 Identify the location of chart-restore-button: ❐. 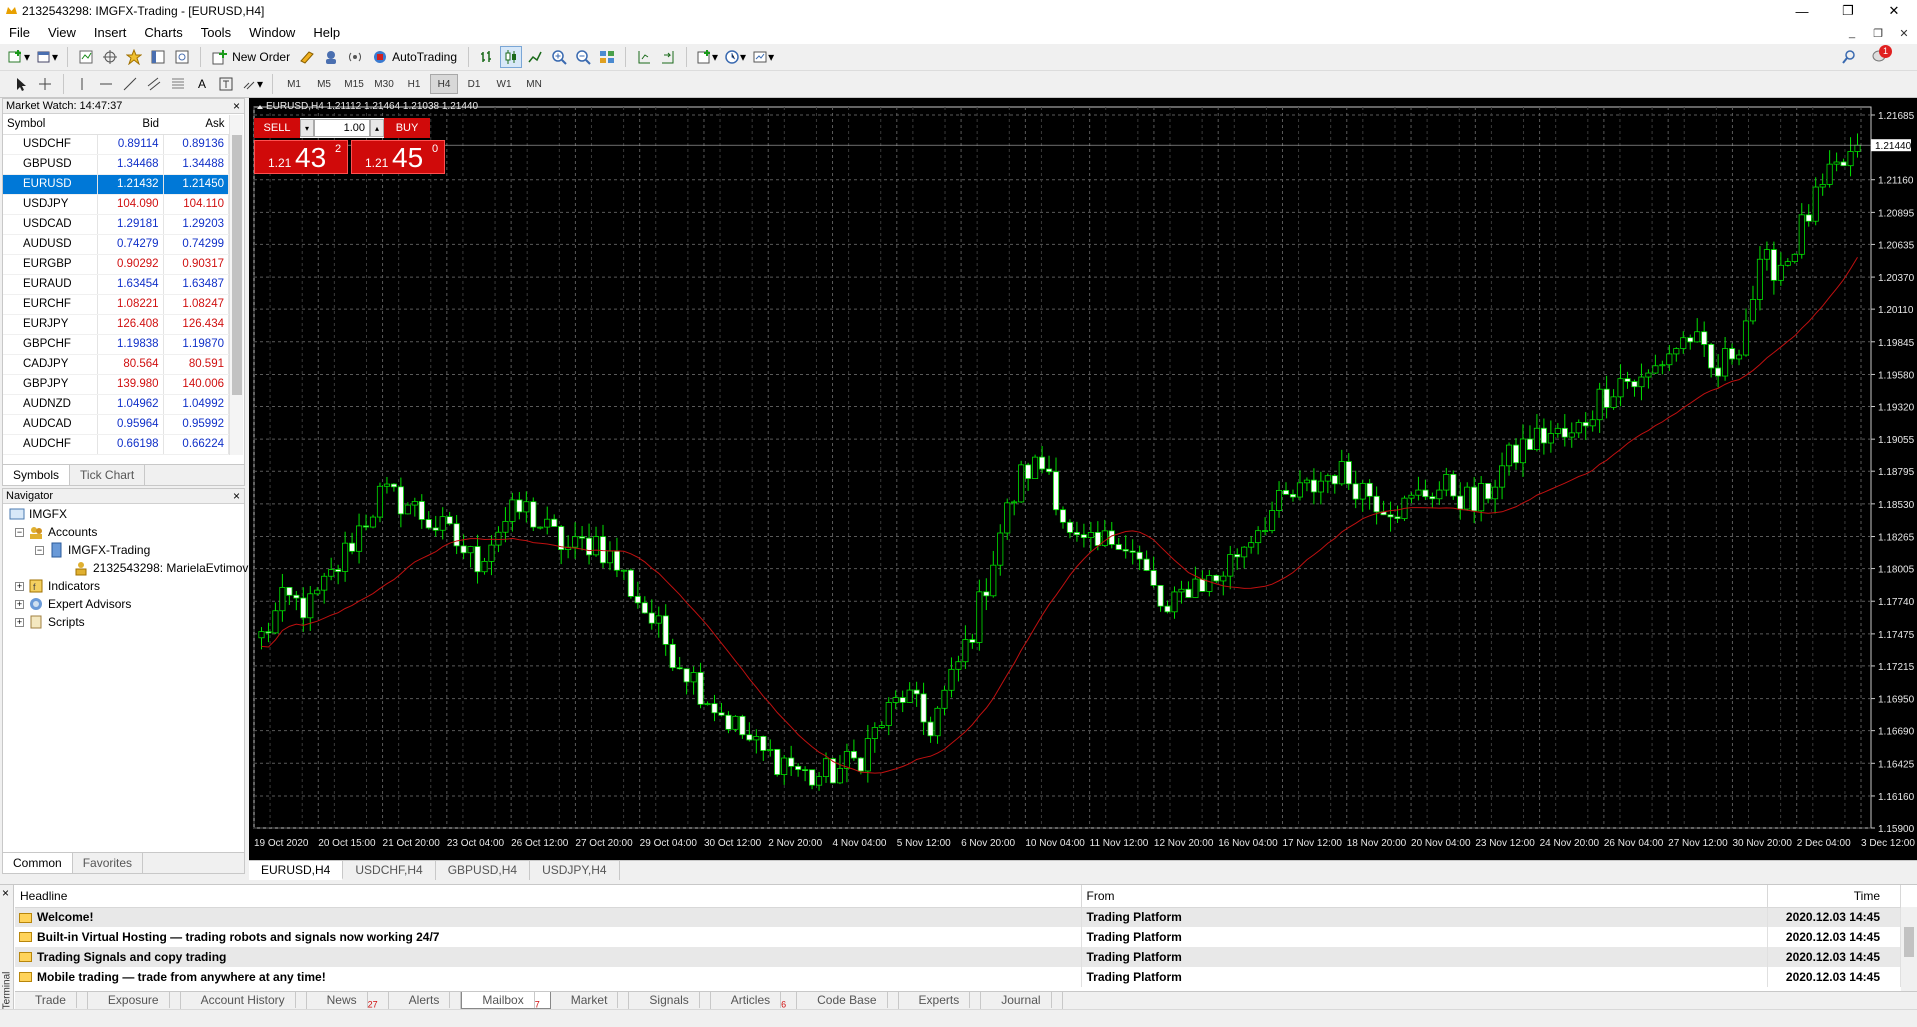
(1878, 33).